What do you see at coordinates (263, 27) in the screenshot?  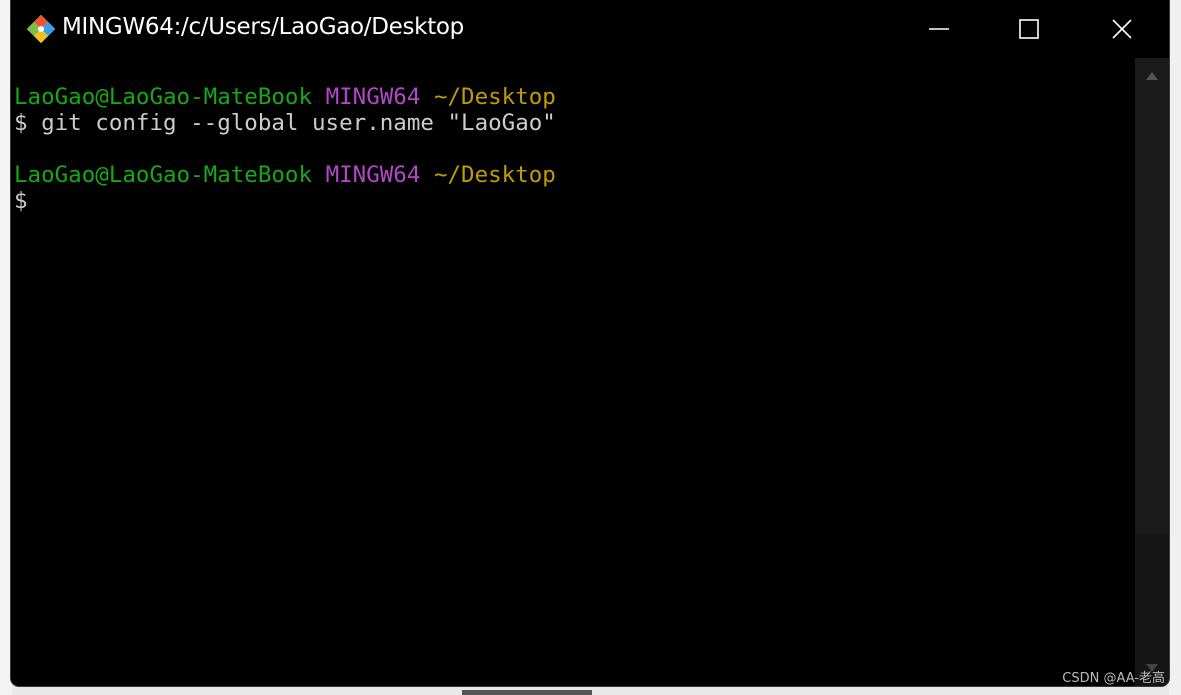 I see `window-title: MINGW64:/c/Users/LaoGao/Desktop` at bounding box center [263, 27].